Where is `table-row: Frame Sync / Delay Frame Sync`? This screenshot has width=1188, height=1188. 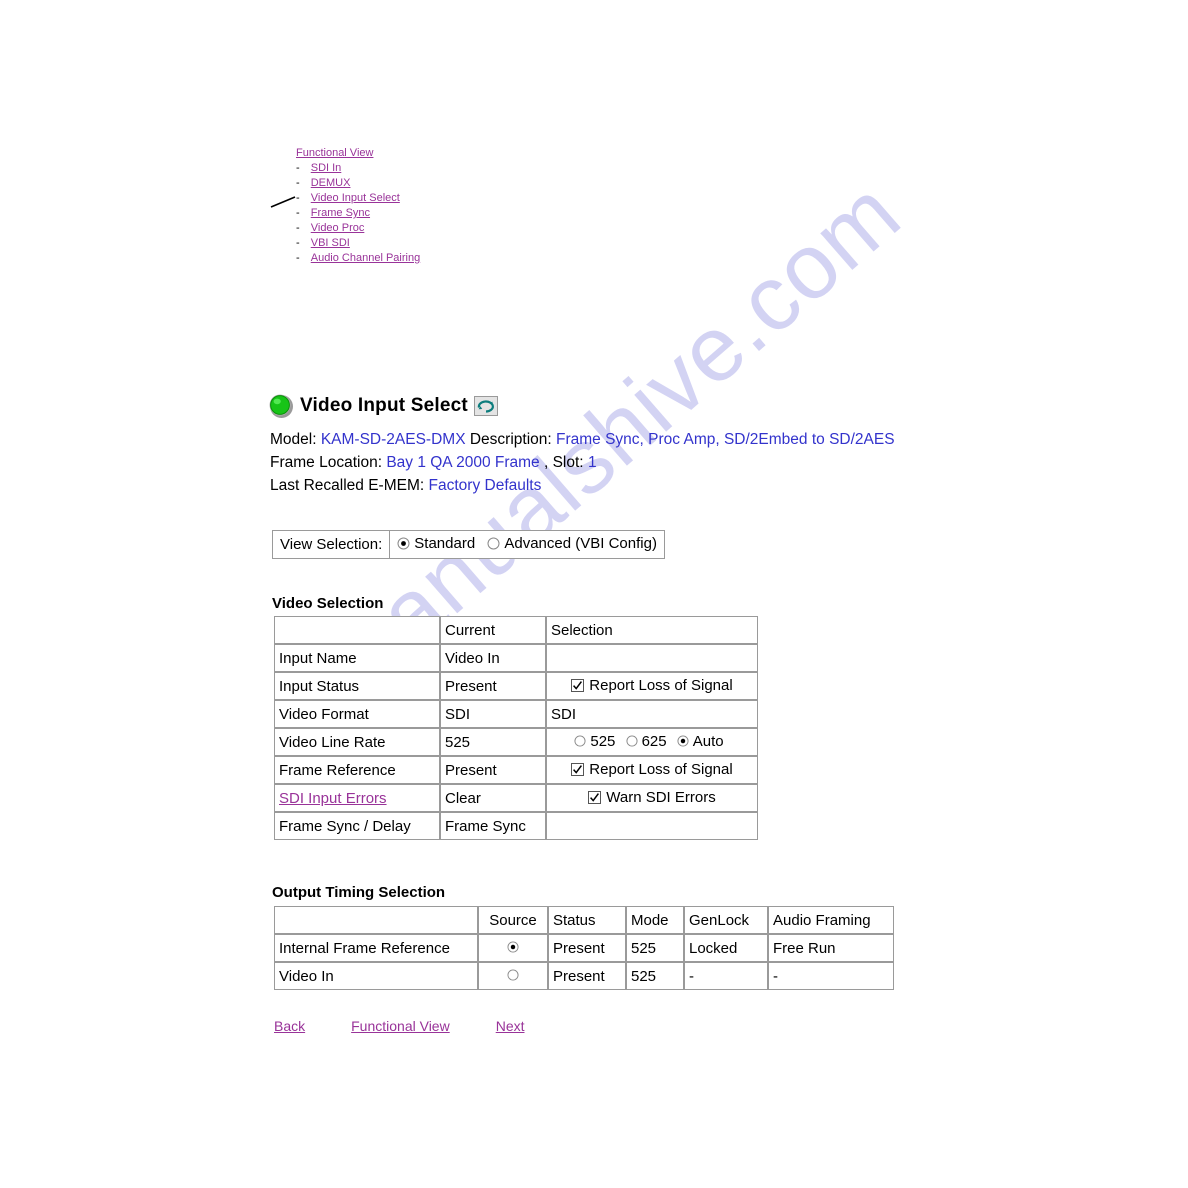
table-row: Frame Sync / Delay Frame Sync is located at coordinates (516, 826).